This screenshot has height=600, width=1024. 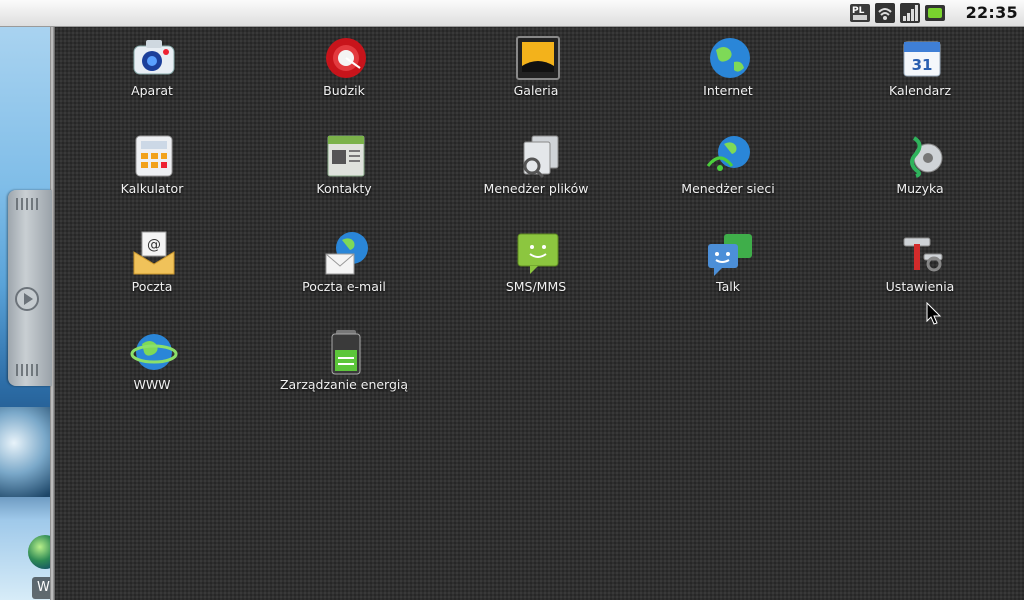 What do you see at coordinates (152, 384) in the screenshot?
I see `app-label: WWW` at bounding box center [152, 384].